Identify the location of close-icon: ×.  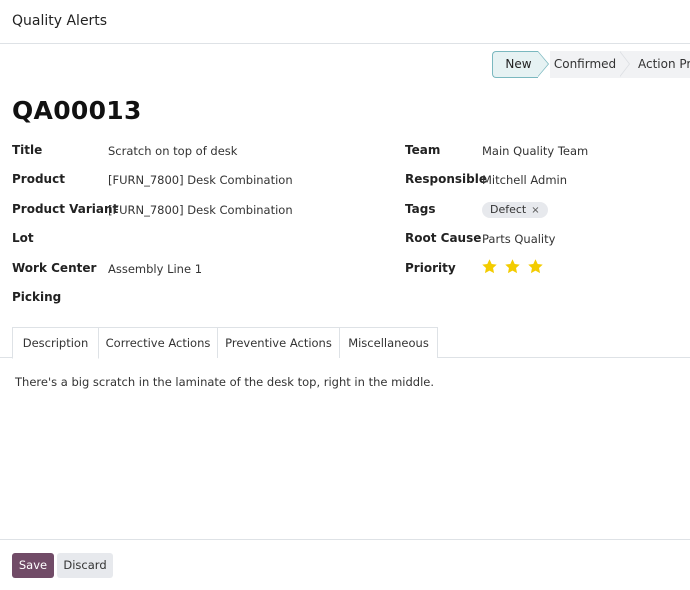
(535, 210).